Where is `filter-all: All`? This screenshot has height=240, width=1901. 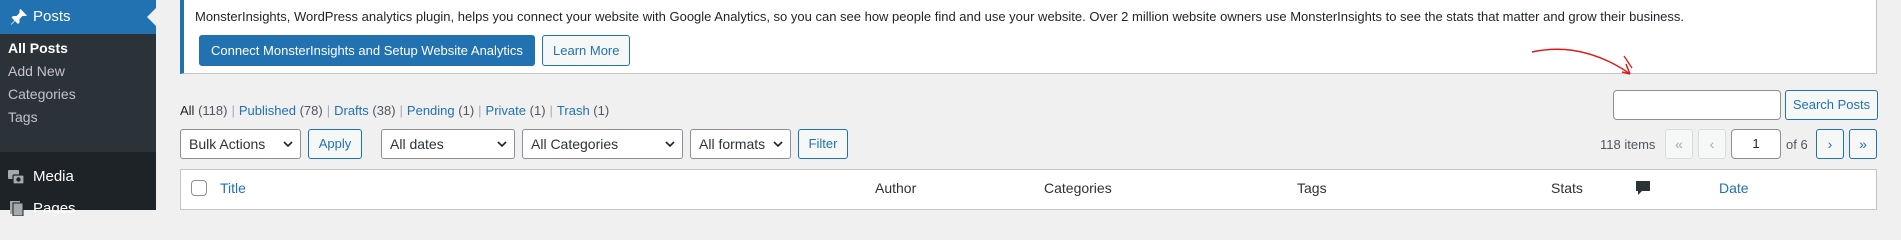 filter-all: All is located at coordinates (187, 110).